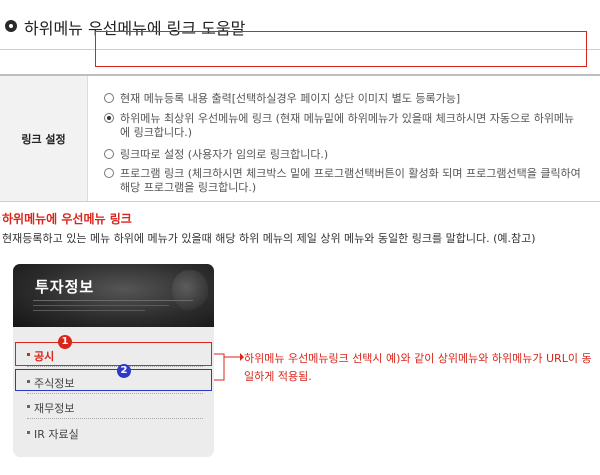 The height and width of the screenshot is (475, 600). Describe the element at coordinates (224, 154) in the screenshot. I see `link-option-label: 링크따로 설정 (사용자가 임의로 링크합니다.)` at that location.